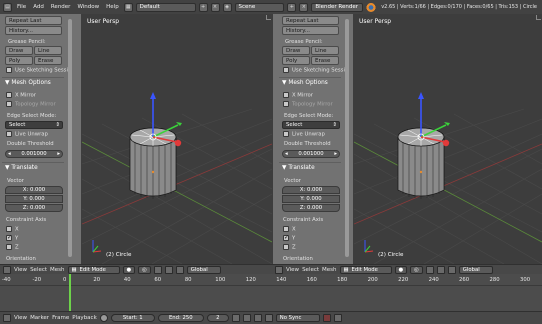  Describe the element at coordinates (20, 318) in the screenshot. I see `timeline-view-menu: View` at that location.